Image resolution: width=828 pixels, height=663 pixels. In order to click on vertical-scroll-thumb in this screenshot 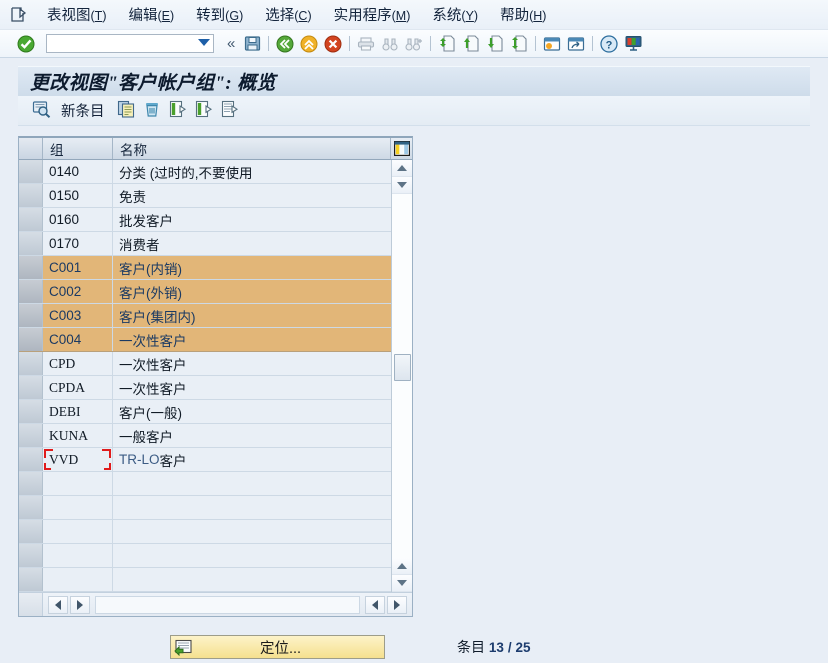, I will do `click(402, 368)`.